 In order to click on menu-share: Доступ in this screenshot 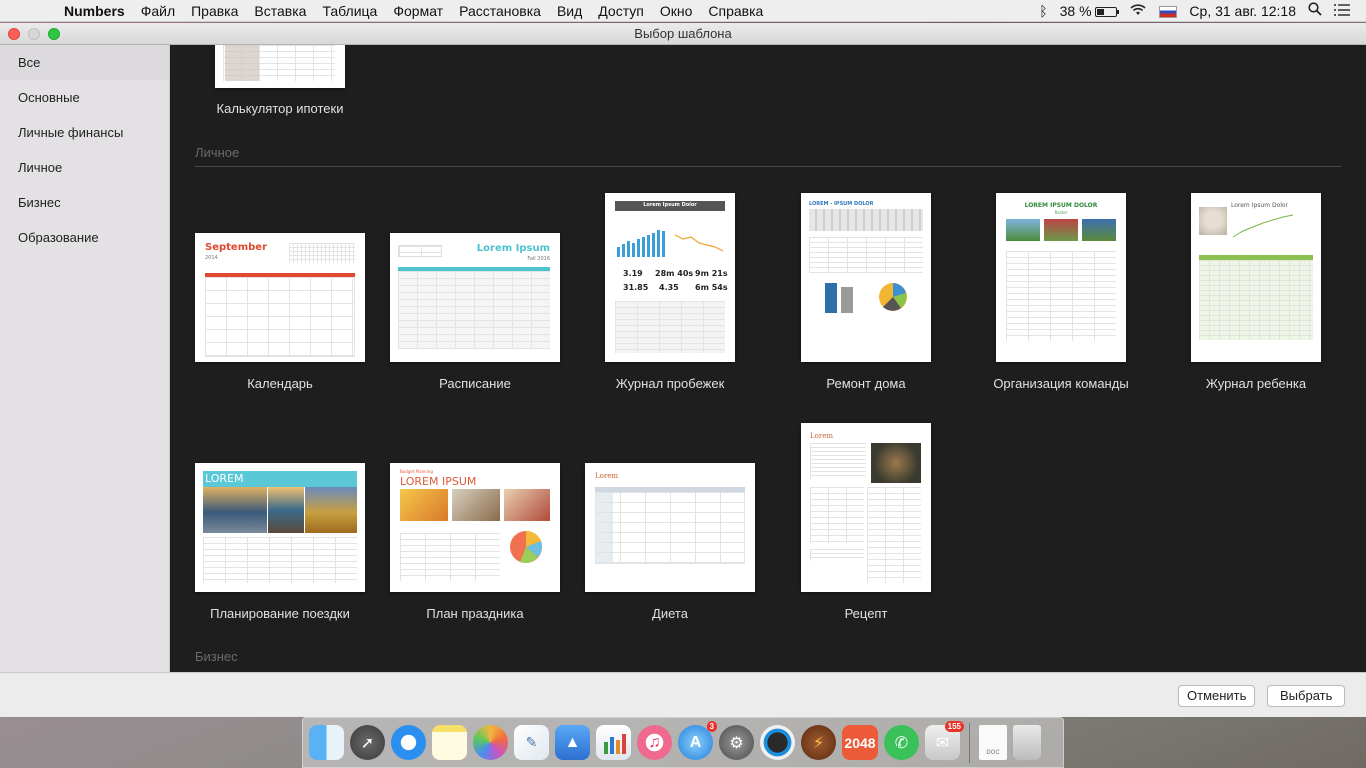, I will do `click(621, 11)`.